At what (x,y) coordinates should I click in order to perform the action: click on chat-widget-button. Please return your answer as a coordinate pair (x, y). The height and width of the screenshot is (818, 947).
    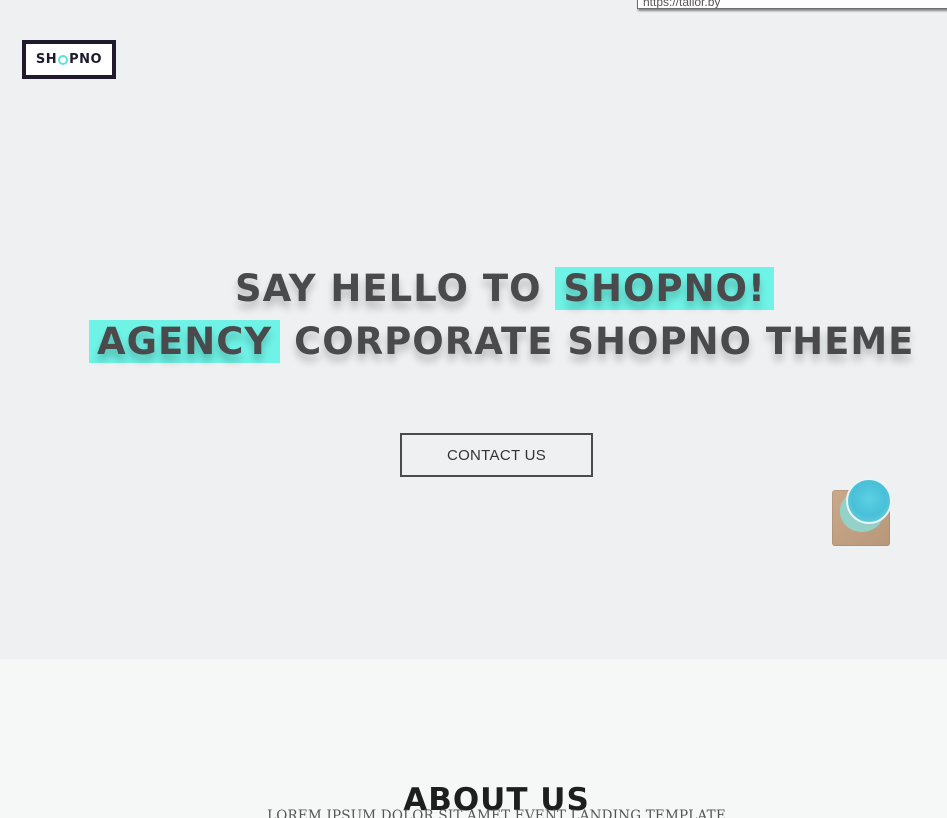
    Looking at the image, I should click on (863, 513).